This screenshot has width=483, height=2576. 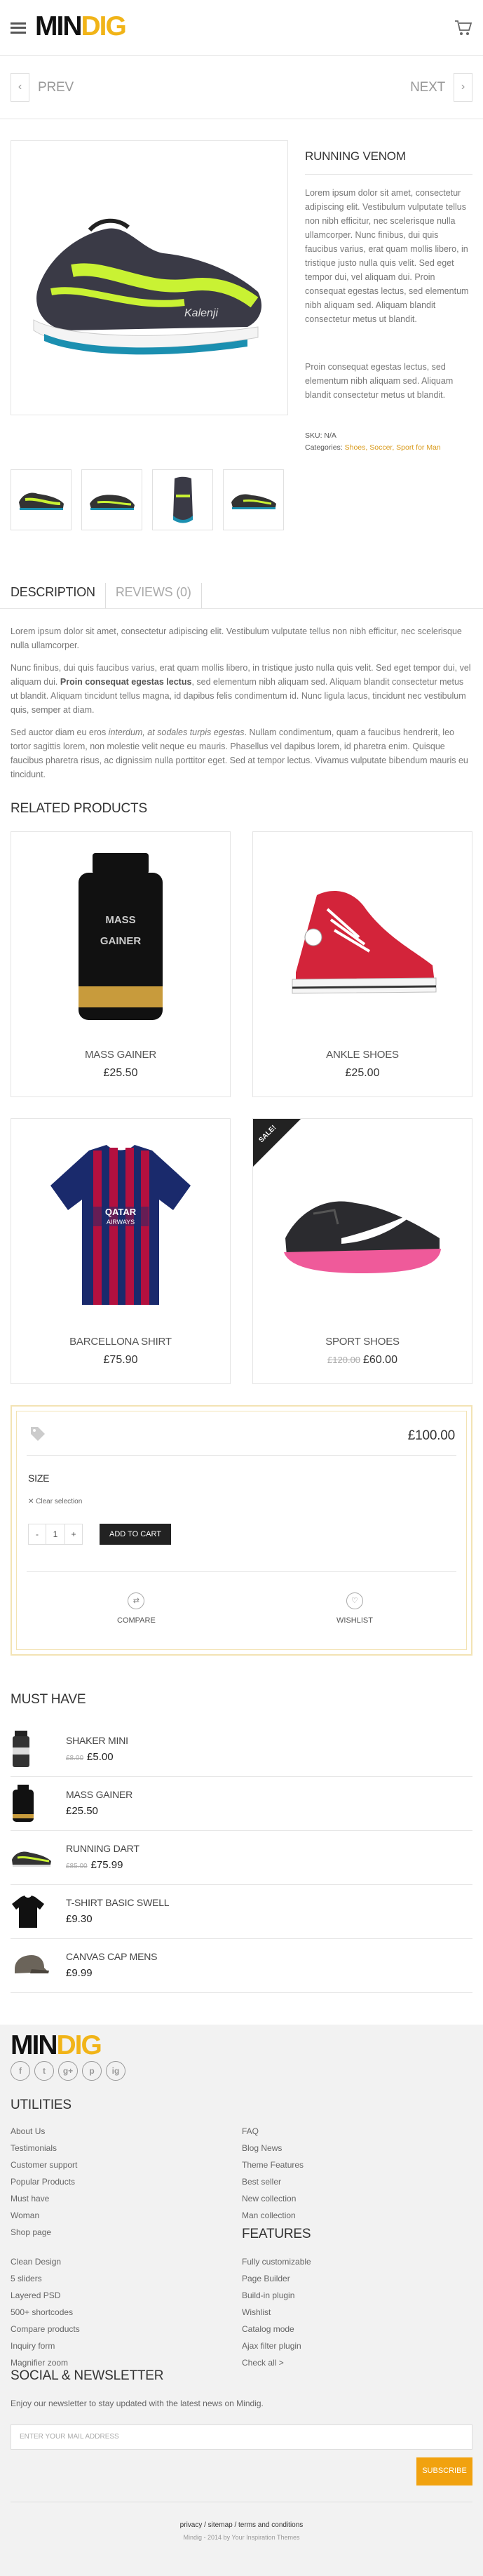 I want to click on product-card: ANKLE SHOES £25.00, so click(x=362, y=965).